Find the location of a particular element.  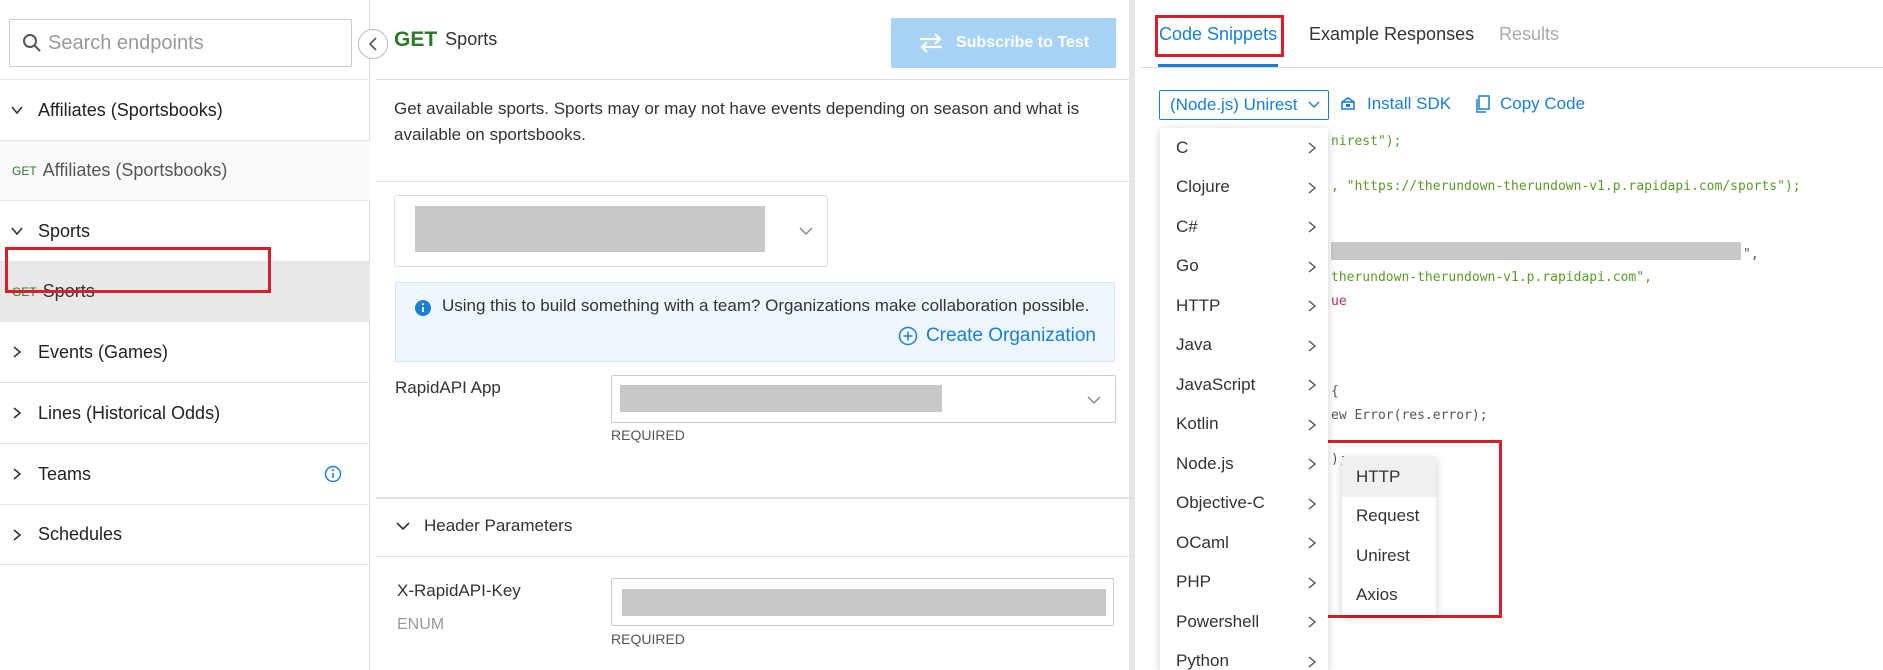

install-sdk-label: Install SDK is located at coordinates (1409, 103).